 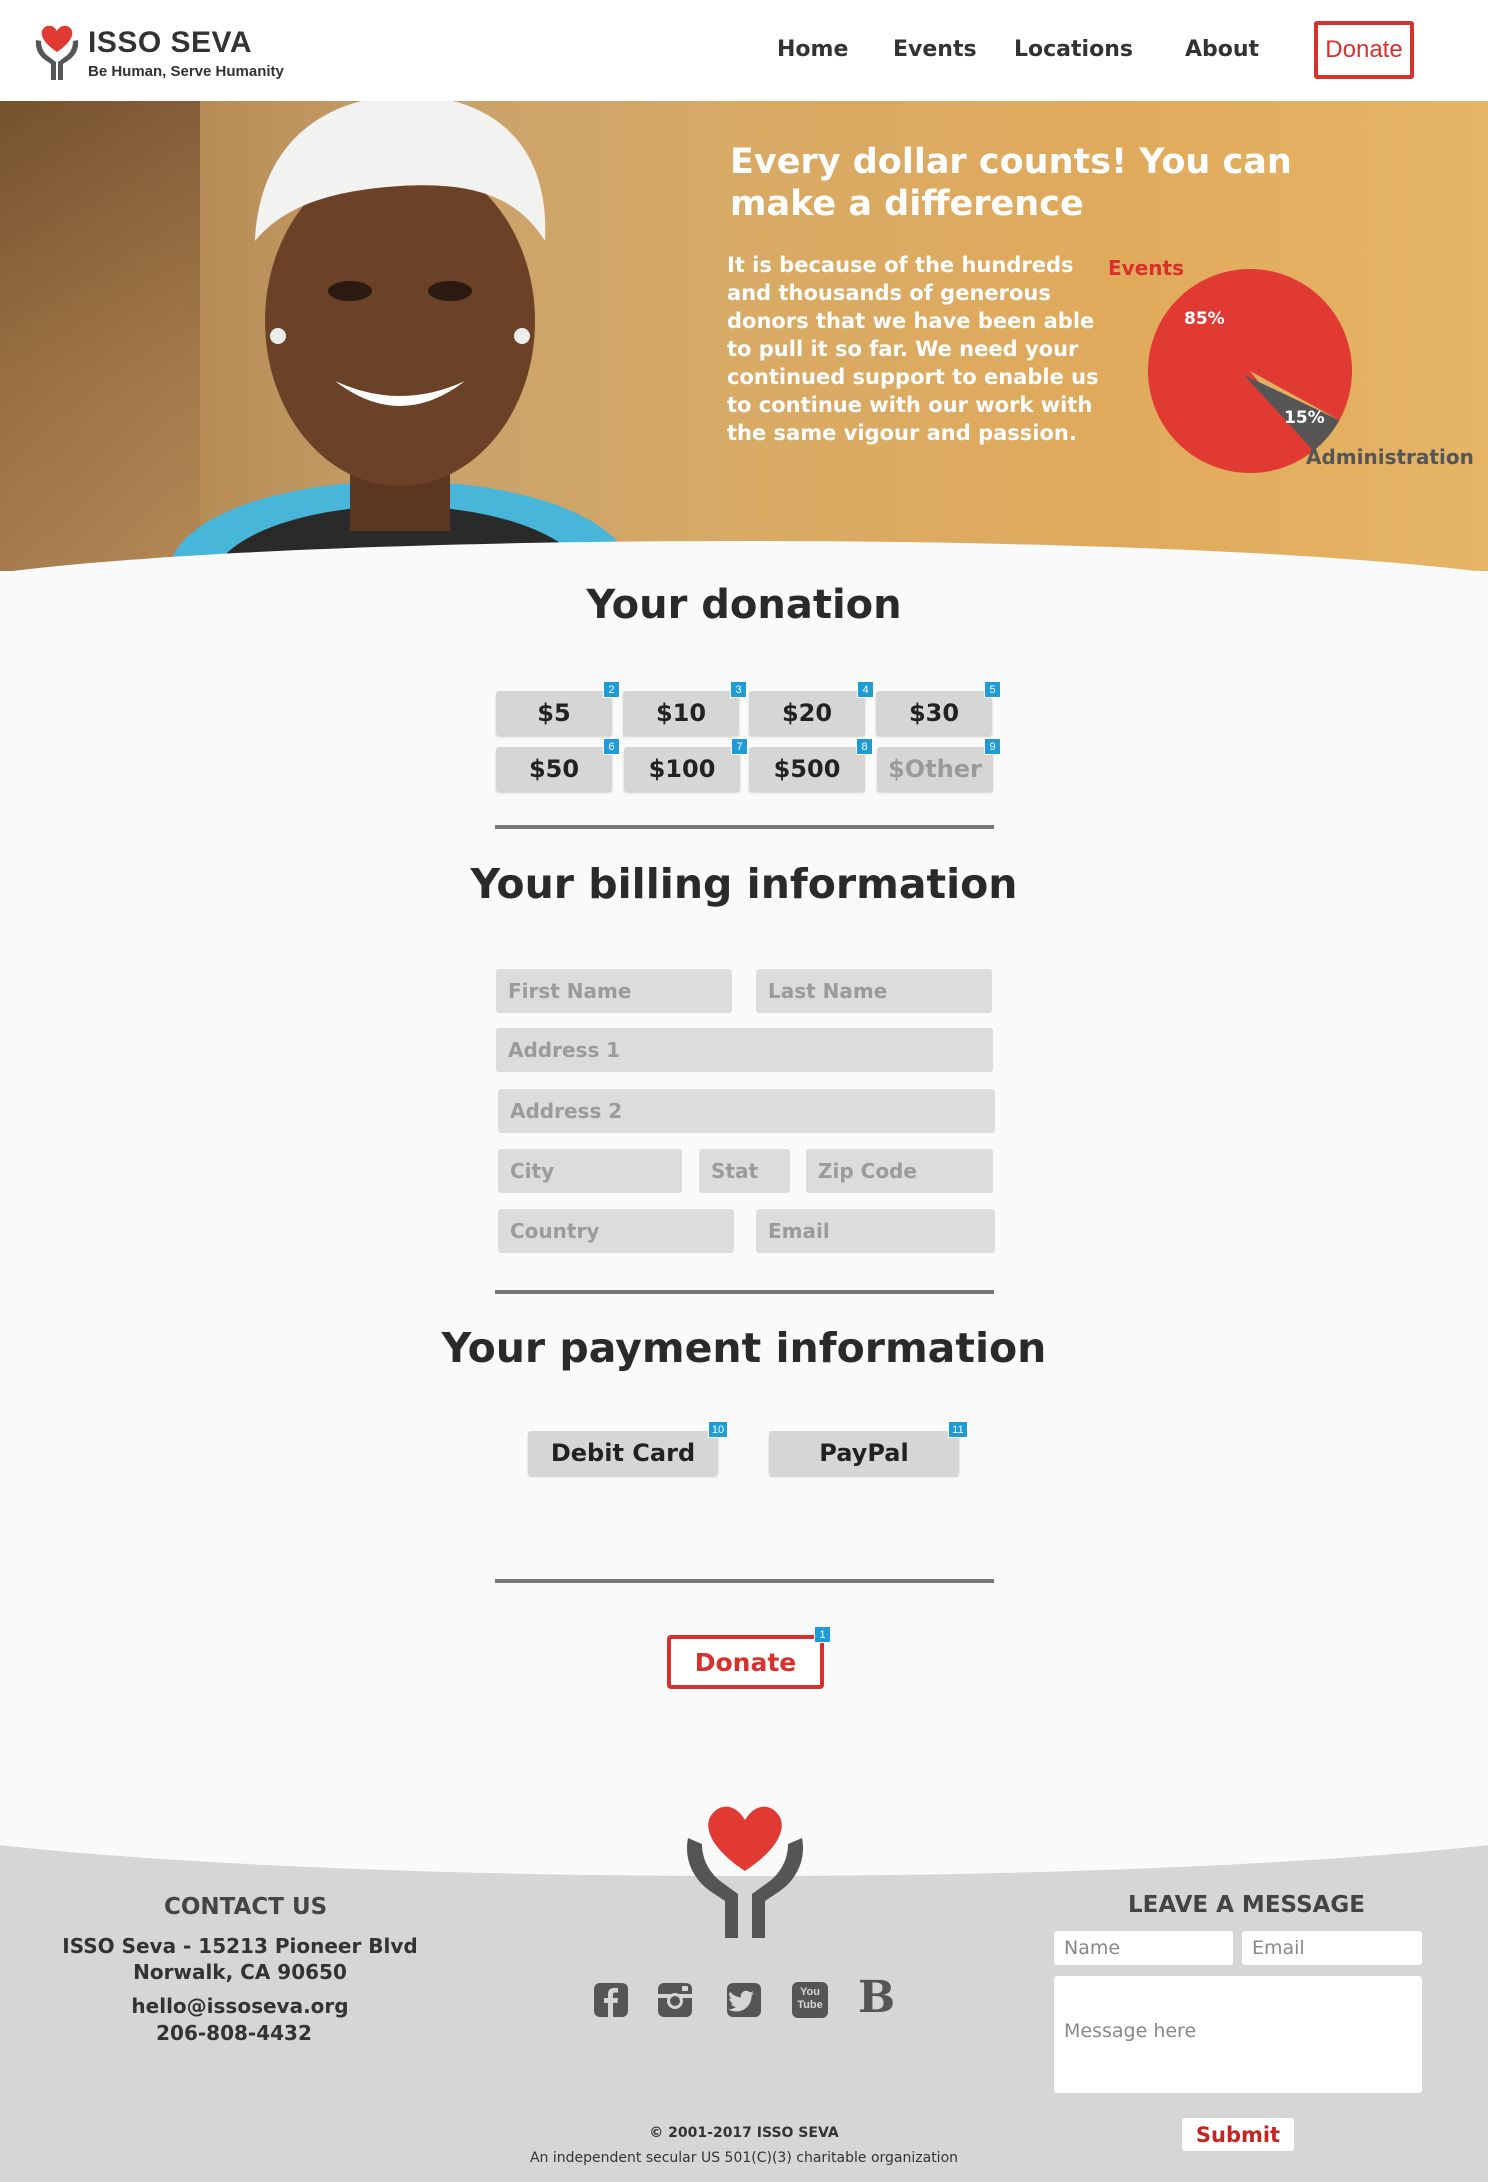 I want to click on amount-10-badge: 3, so click(x=738, y=689).